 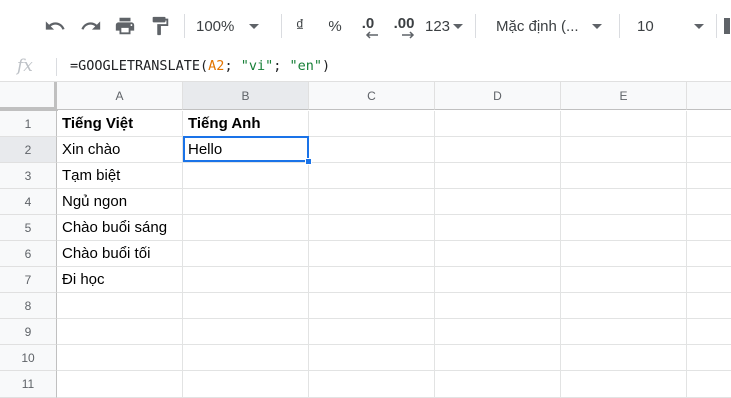 I want to click on row-header: 5, so click(x=28, y=228).